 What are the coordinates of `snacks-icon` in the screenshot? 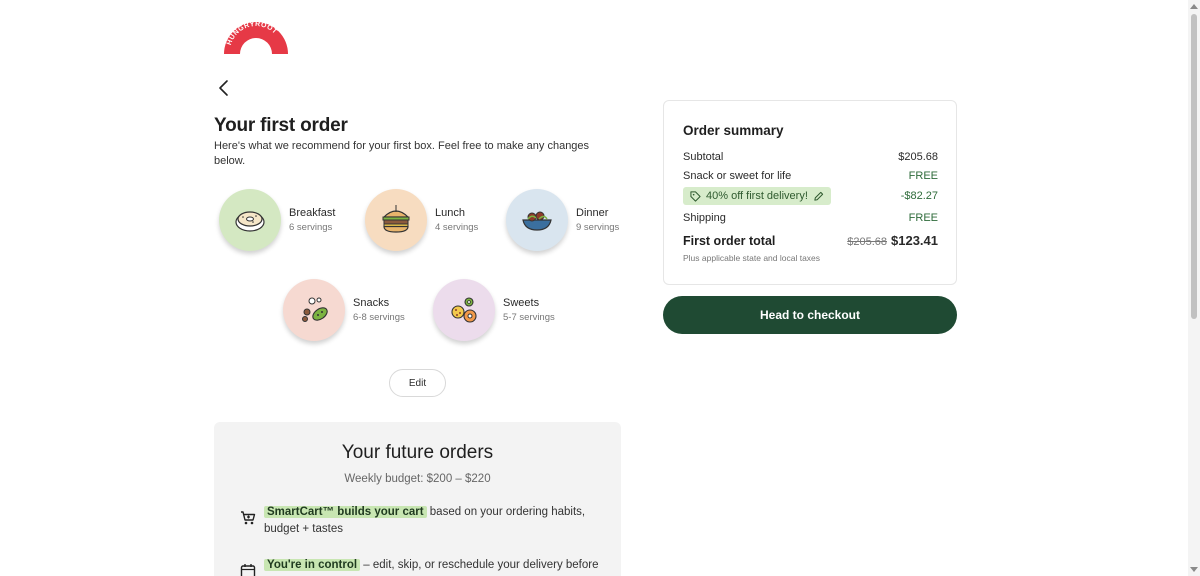 It's located at (314, 310).